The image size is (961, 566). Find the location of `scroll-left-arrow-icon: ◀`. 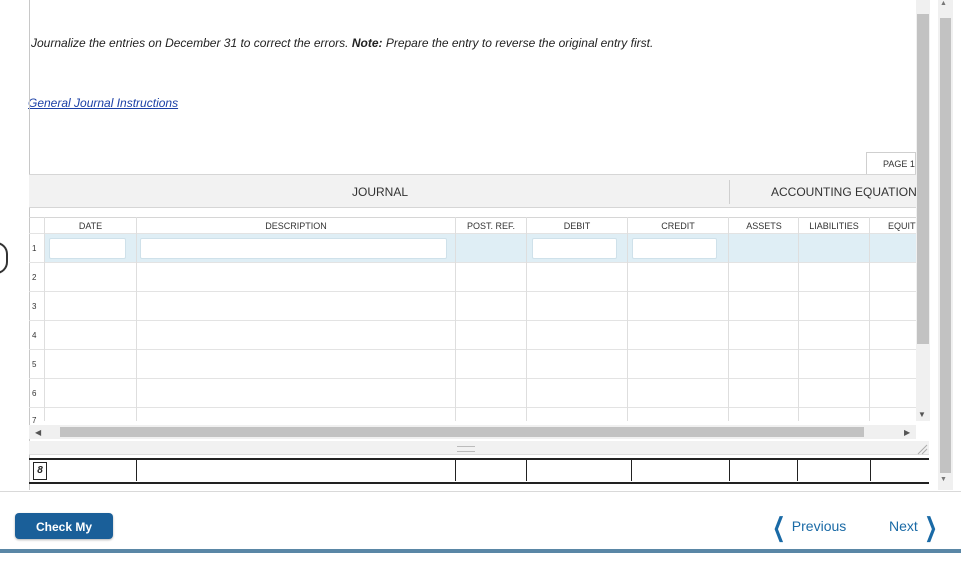

scroll-left-arrow-icon: ◀ is located at coordinates (38, 432).